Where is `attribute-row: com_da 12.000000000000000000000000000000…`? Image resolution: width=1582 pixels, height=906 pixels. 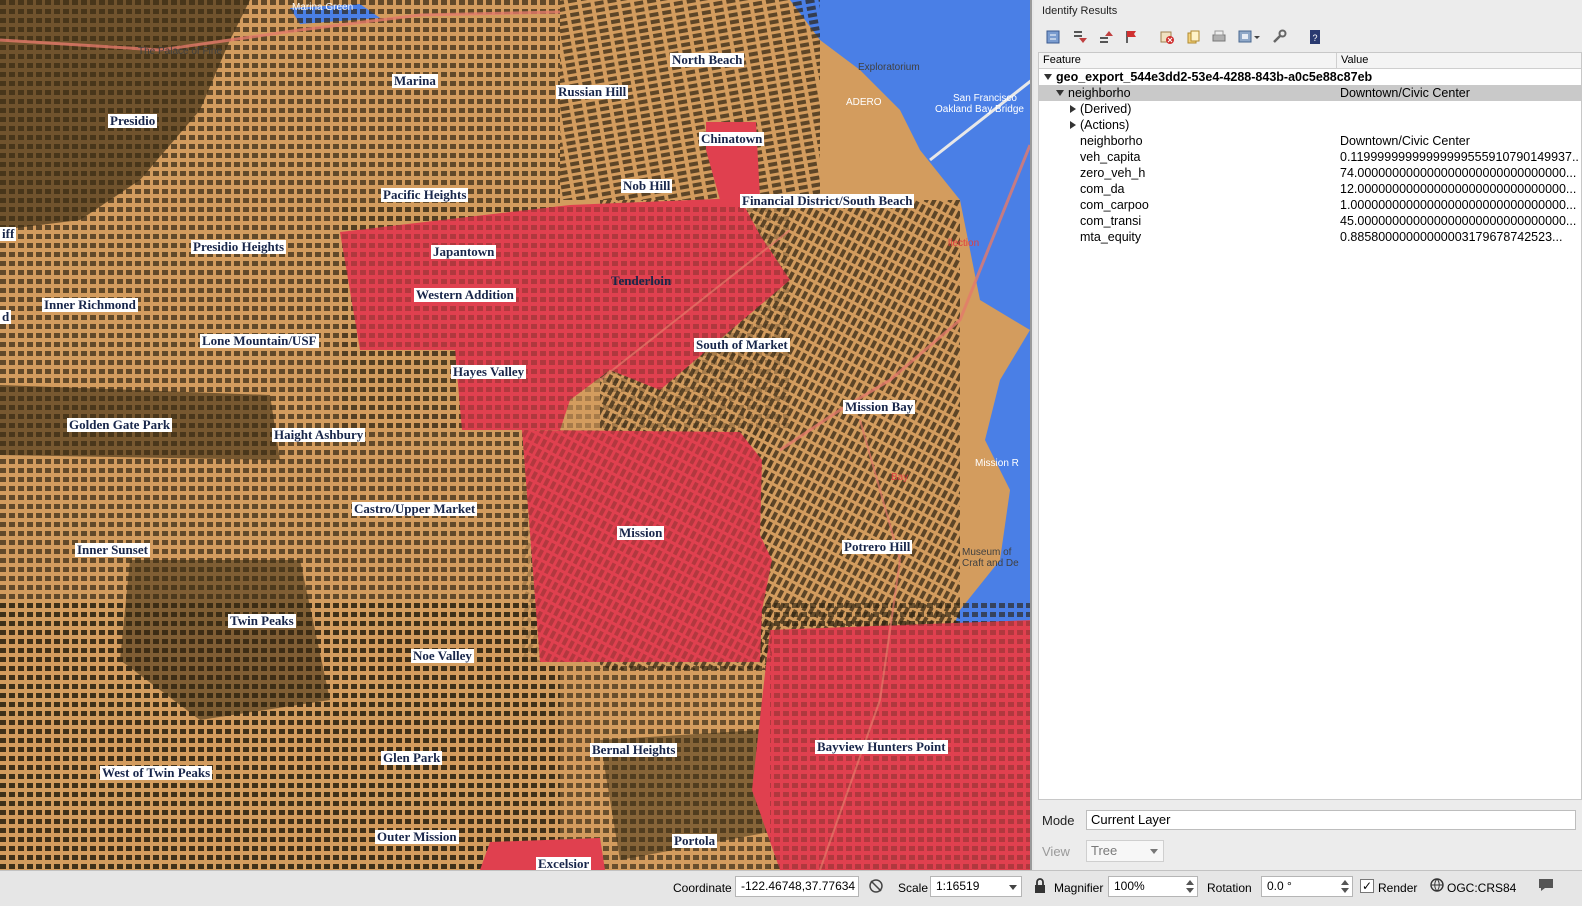
attribute-row: com_da 12.000000000000000000000000000000… is located at coordinates (1310, 189).